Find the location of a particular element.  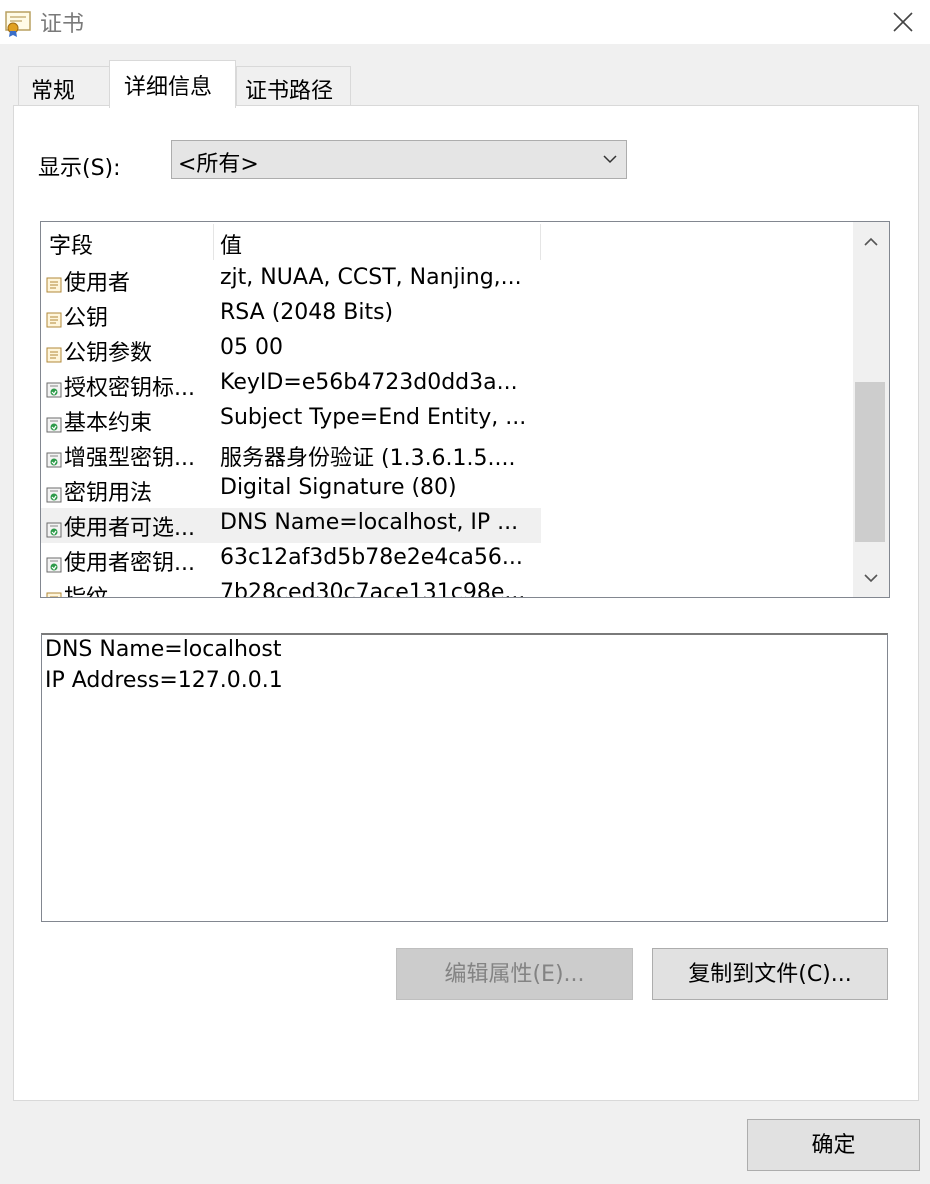

scroll-down-button is located at coordinates (871, 578).